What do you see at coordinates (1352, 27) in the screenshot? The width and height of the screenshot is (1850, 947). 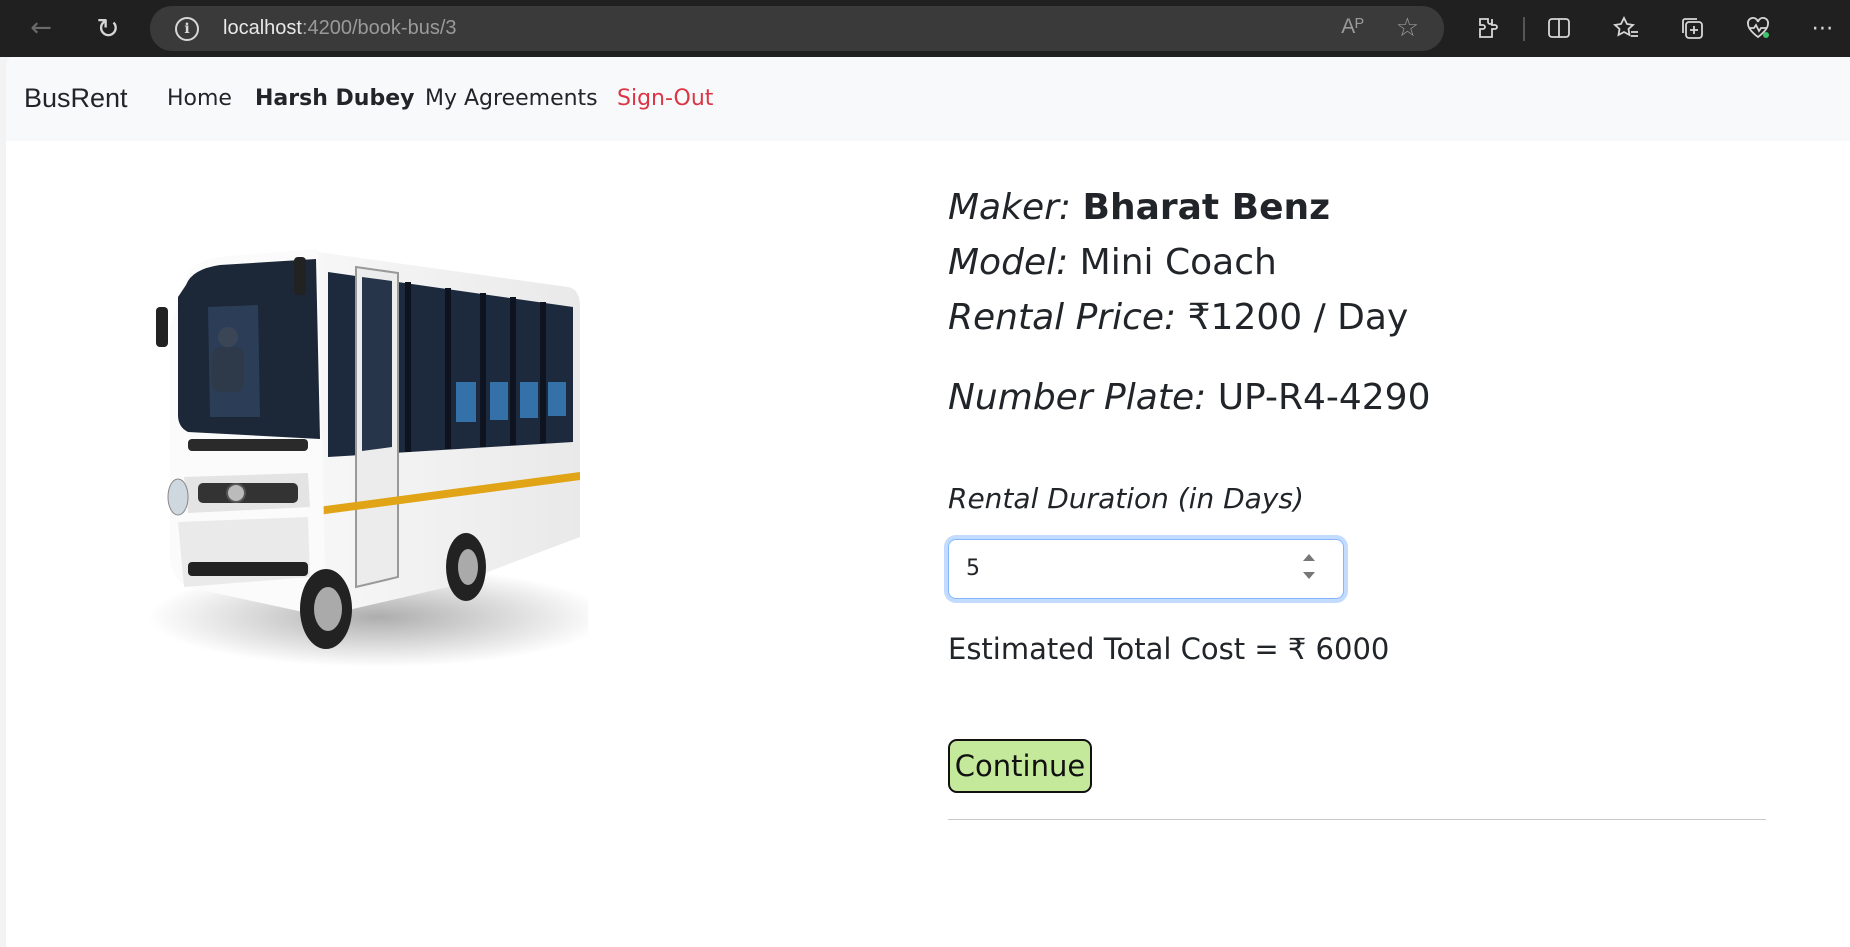 I see `read-aloud-icon: Aᴾ` at bounding box center [1352, 27].